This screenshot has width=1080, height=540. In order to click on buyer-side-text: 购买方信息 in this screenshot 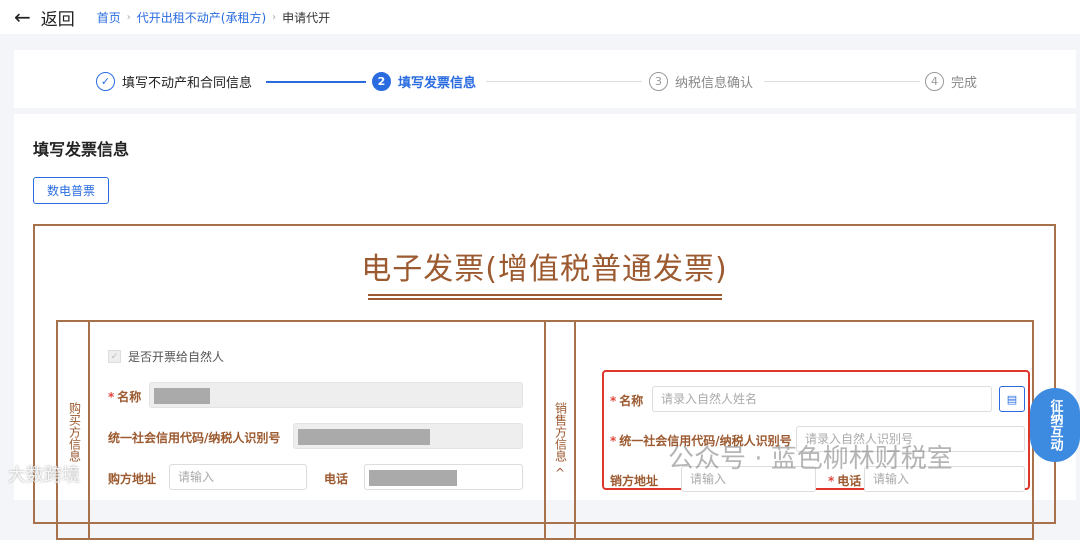, I will do `click(74, 432)`.